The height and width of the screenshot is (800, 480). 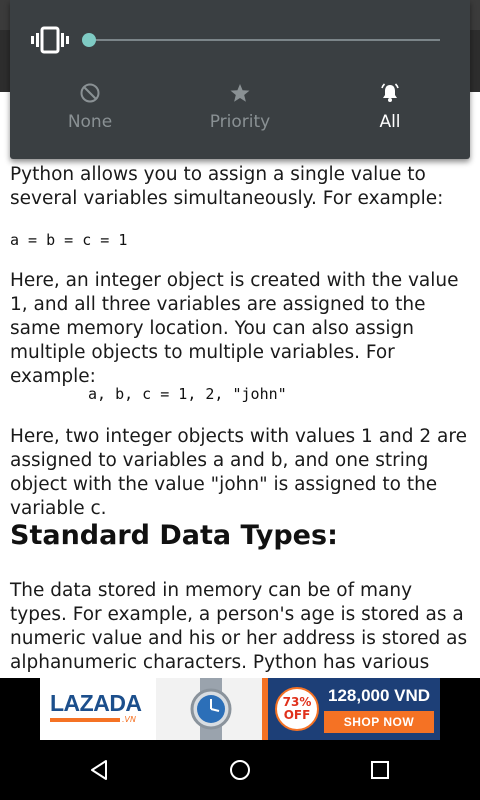 I want to click on bell-icon, so click(x=390, y=92).